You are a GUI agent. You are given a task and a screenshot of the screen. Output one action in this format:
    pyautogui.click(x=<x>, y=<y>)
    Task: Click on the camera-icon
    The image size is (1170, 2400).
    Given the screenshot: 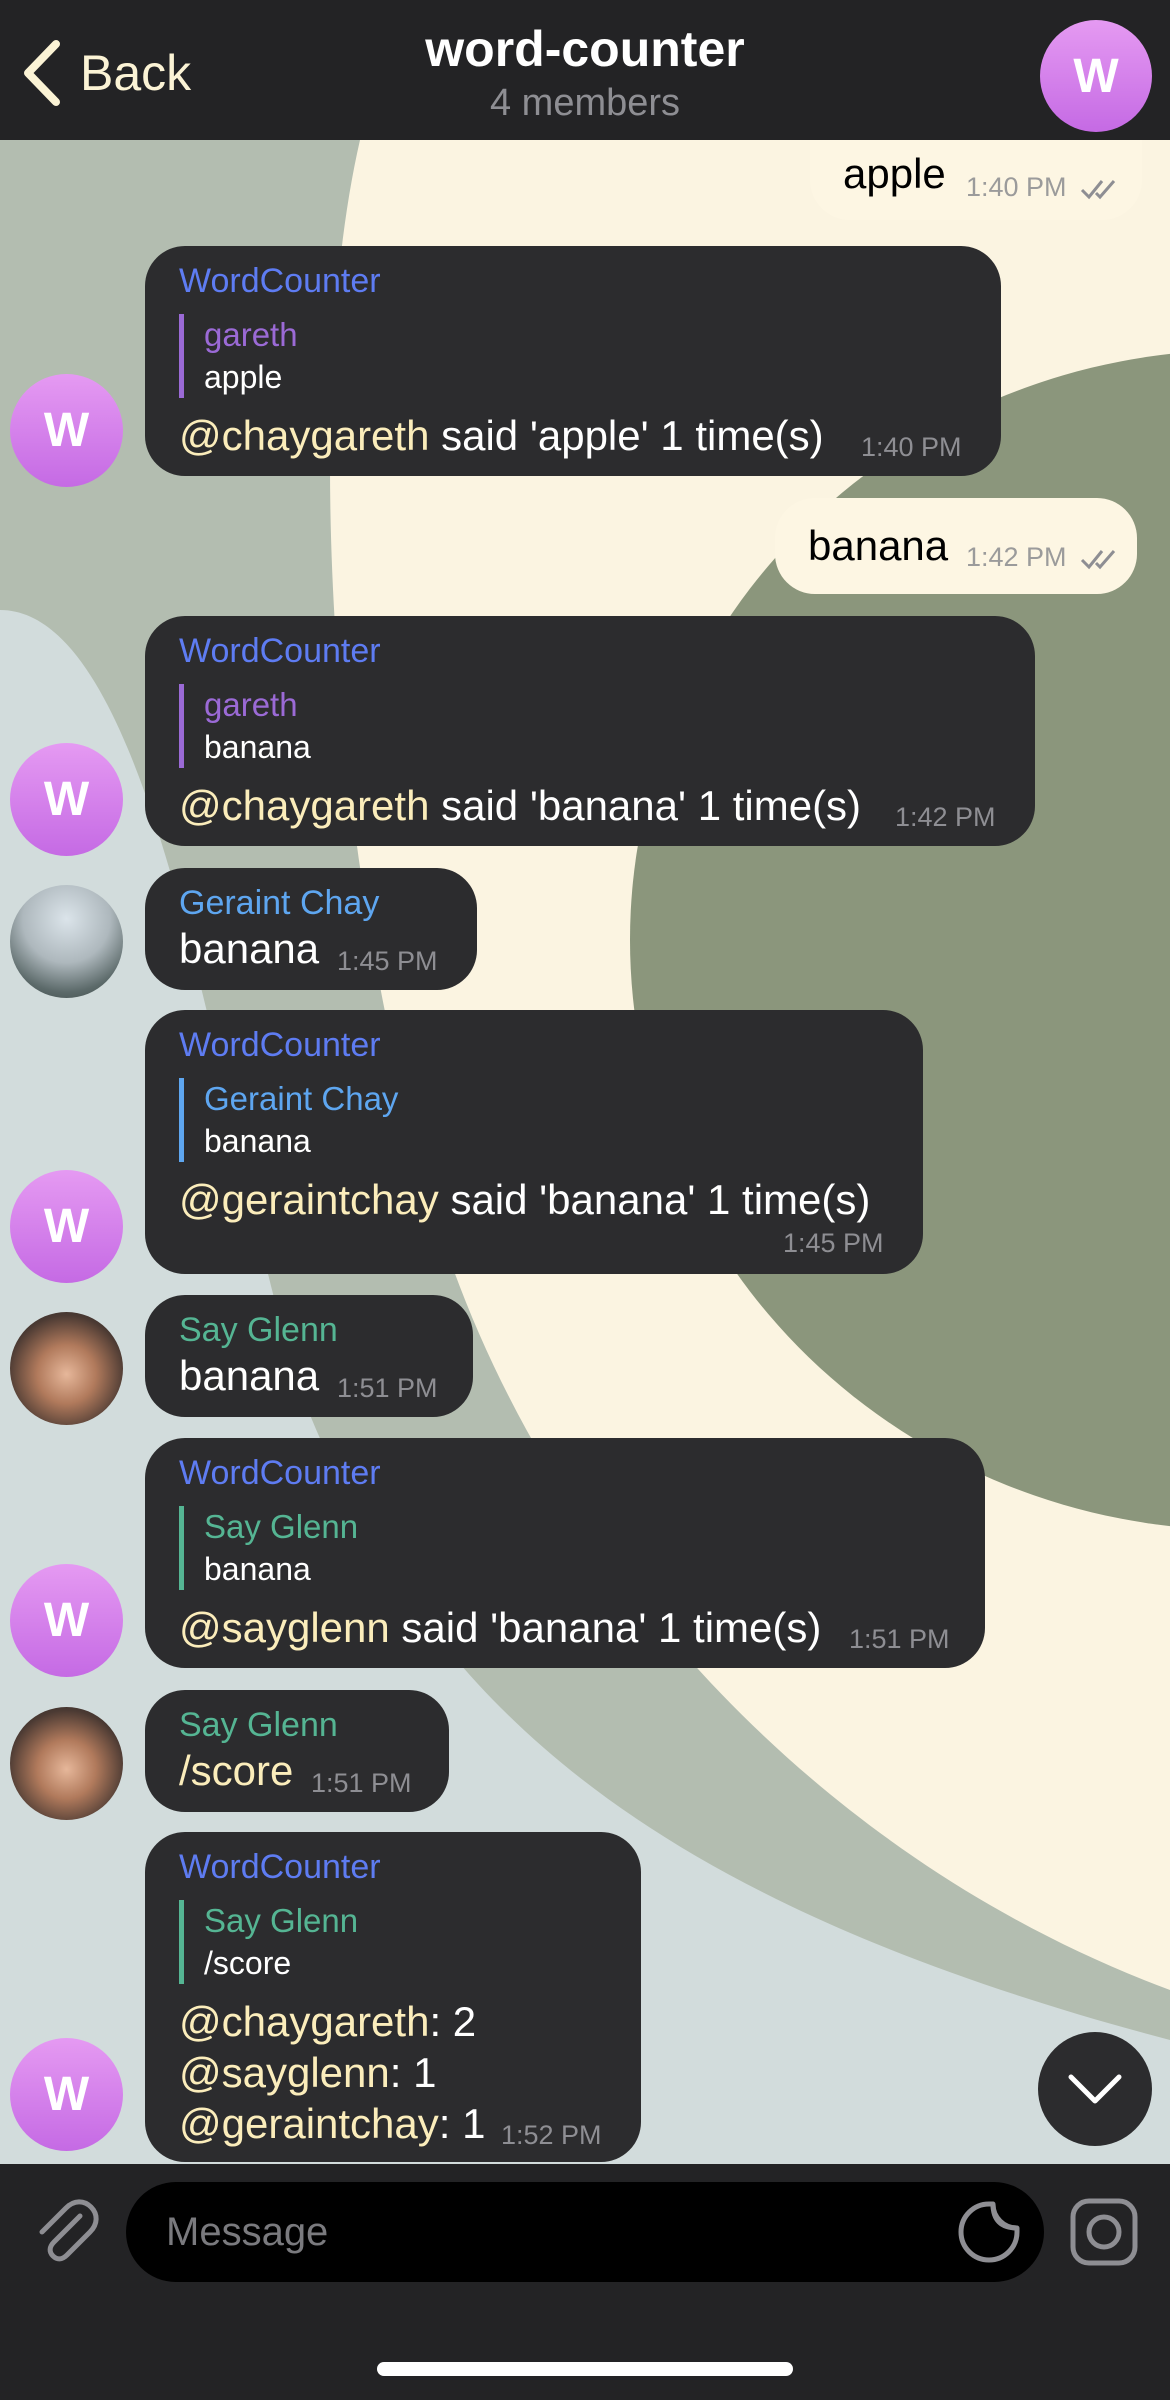 What is the action you would take?
    pyautogui.click(x=1104, y=2232)
    